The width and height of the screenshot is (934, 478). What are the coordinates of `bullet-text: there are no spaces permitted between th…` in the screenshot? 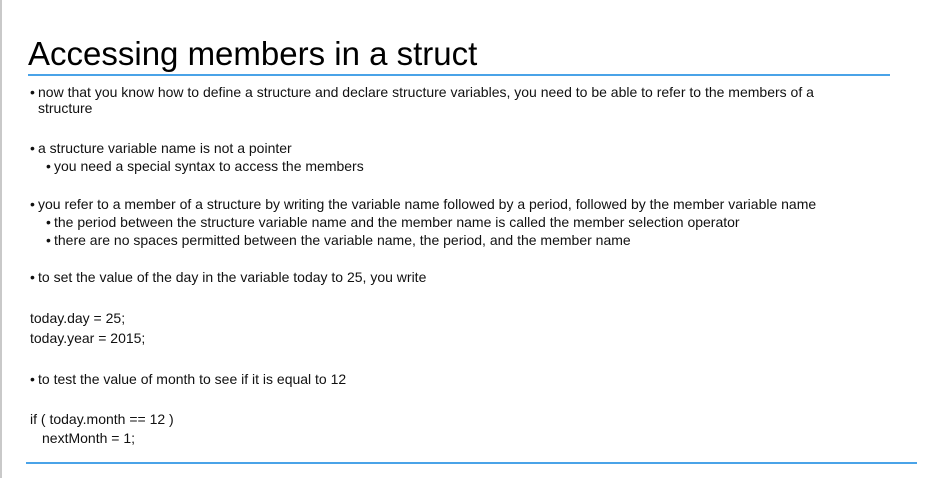 It's located at (342, 240).